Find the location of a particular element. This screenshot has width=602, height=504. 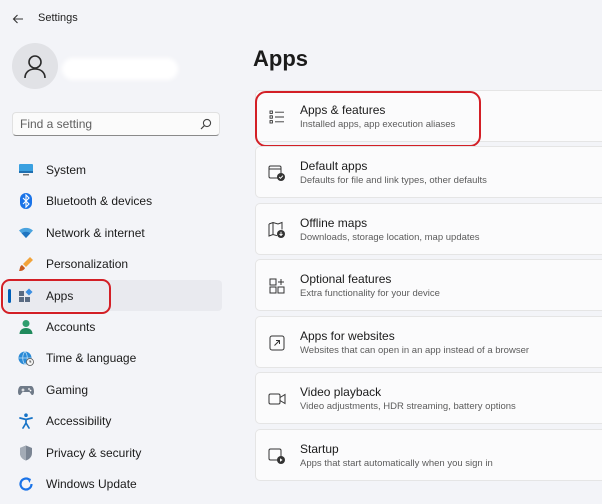

video-icon is located at coordinates (277, 399).